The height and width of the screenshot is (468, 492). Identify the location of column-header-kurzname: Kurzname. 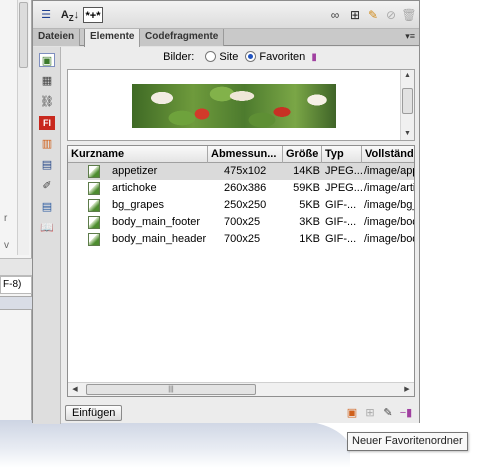
(138, 154).